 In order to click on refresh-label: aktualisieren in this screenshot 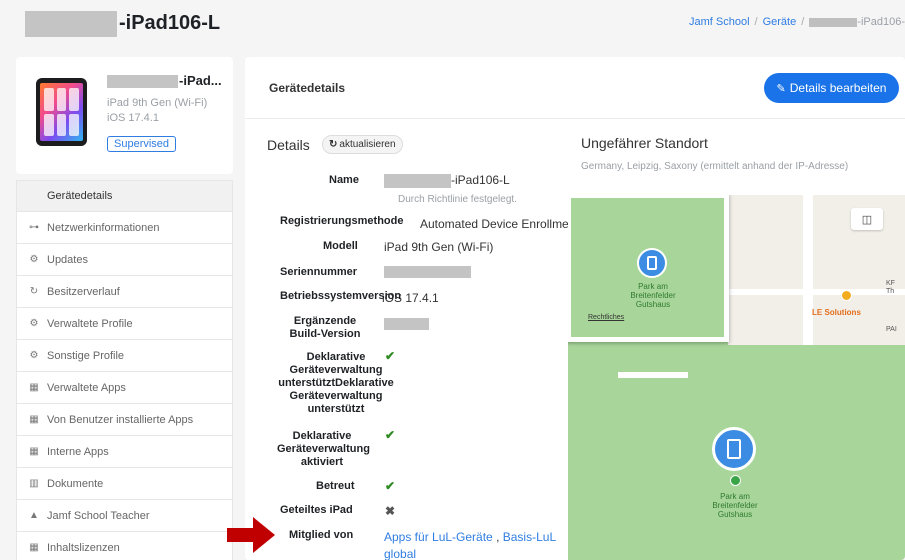, I will do `click(367, 144)`.